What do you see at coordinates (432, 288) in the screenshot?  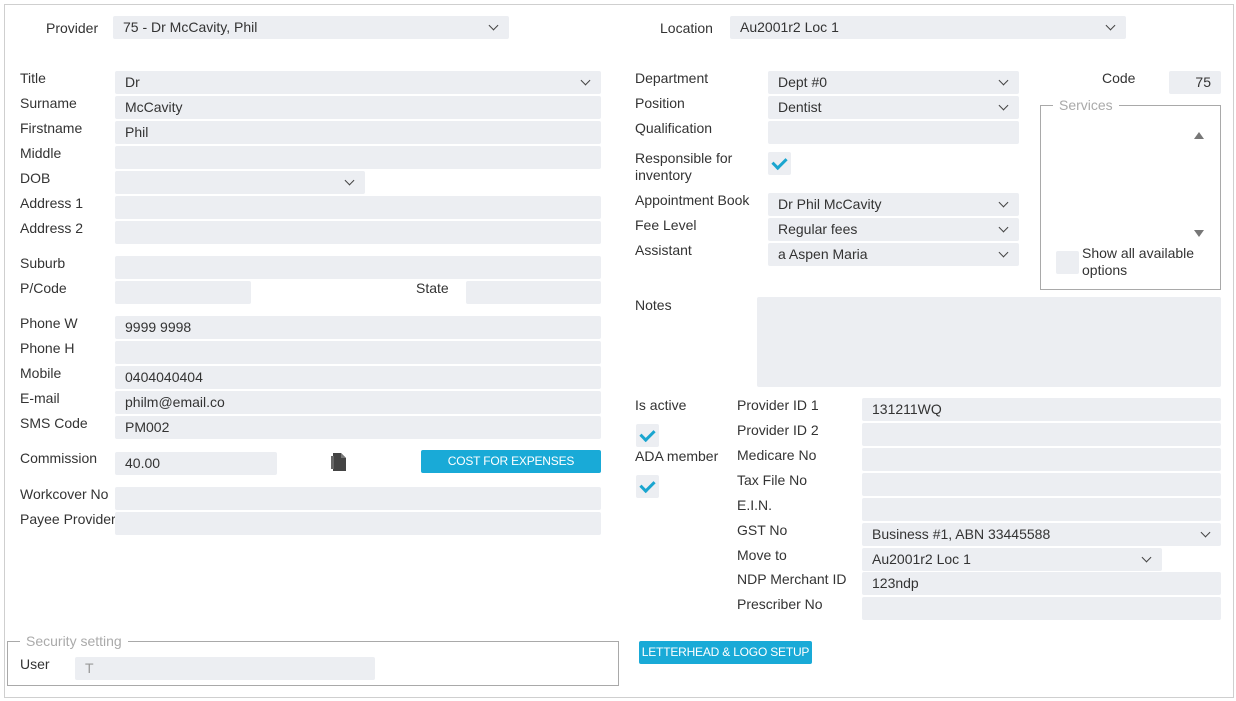 I see `state-label: State` at bounding box center [432, 288].